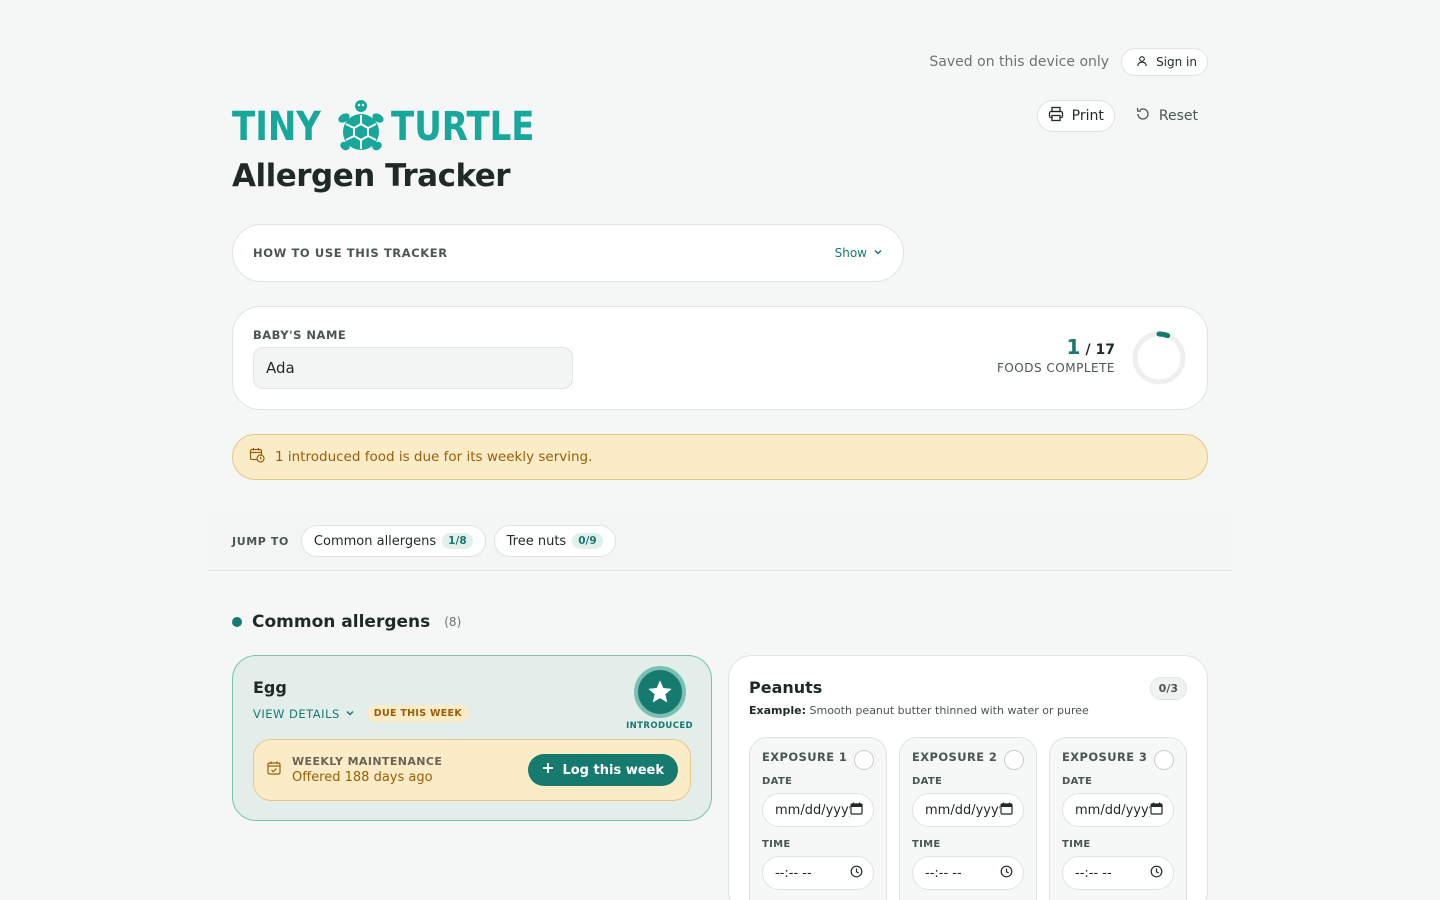  Describe the element at coordinates (587, 541) in the screenshot. I see `jump-pill-count: 0/9` at that location.